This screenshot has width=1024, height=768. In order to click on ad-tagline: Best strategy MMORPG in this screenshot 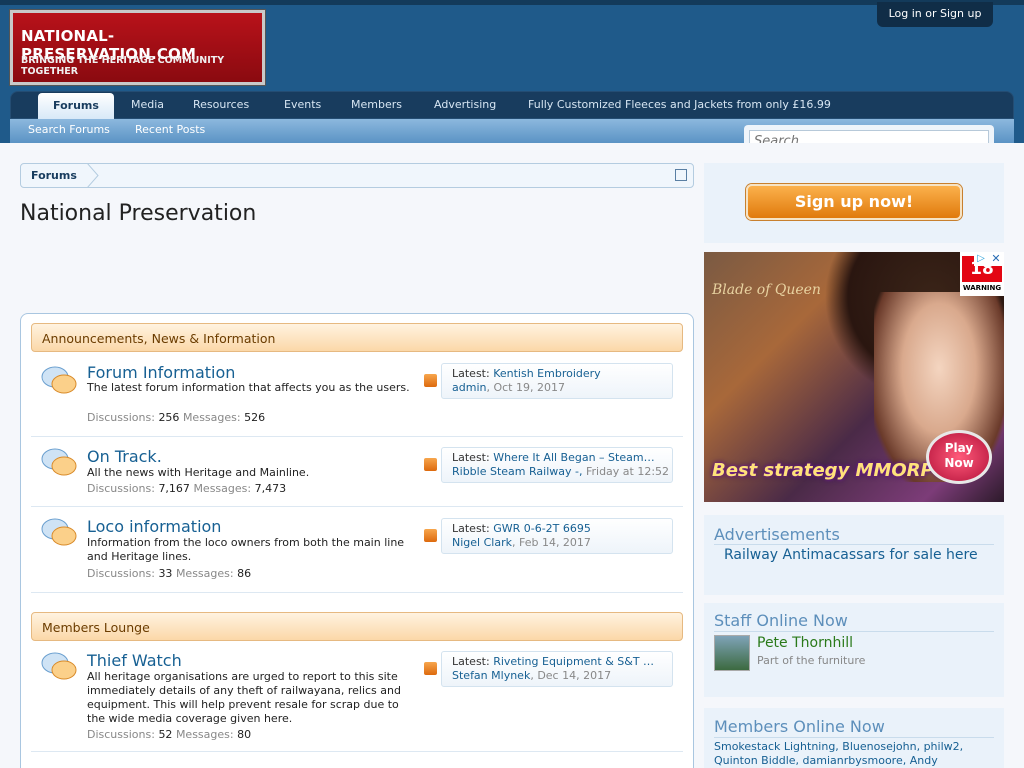, I will do `click(830, 470)`.